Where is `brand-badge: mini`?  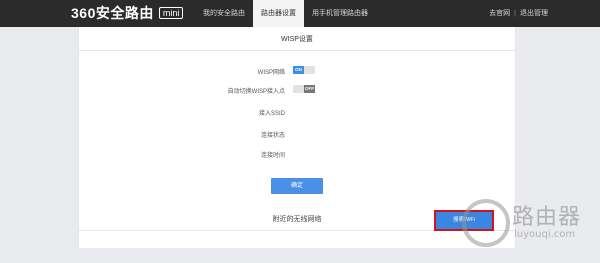
brand-badge: mini is located at coordinates (171, 13).